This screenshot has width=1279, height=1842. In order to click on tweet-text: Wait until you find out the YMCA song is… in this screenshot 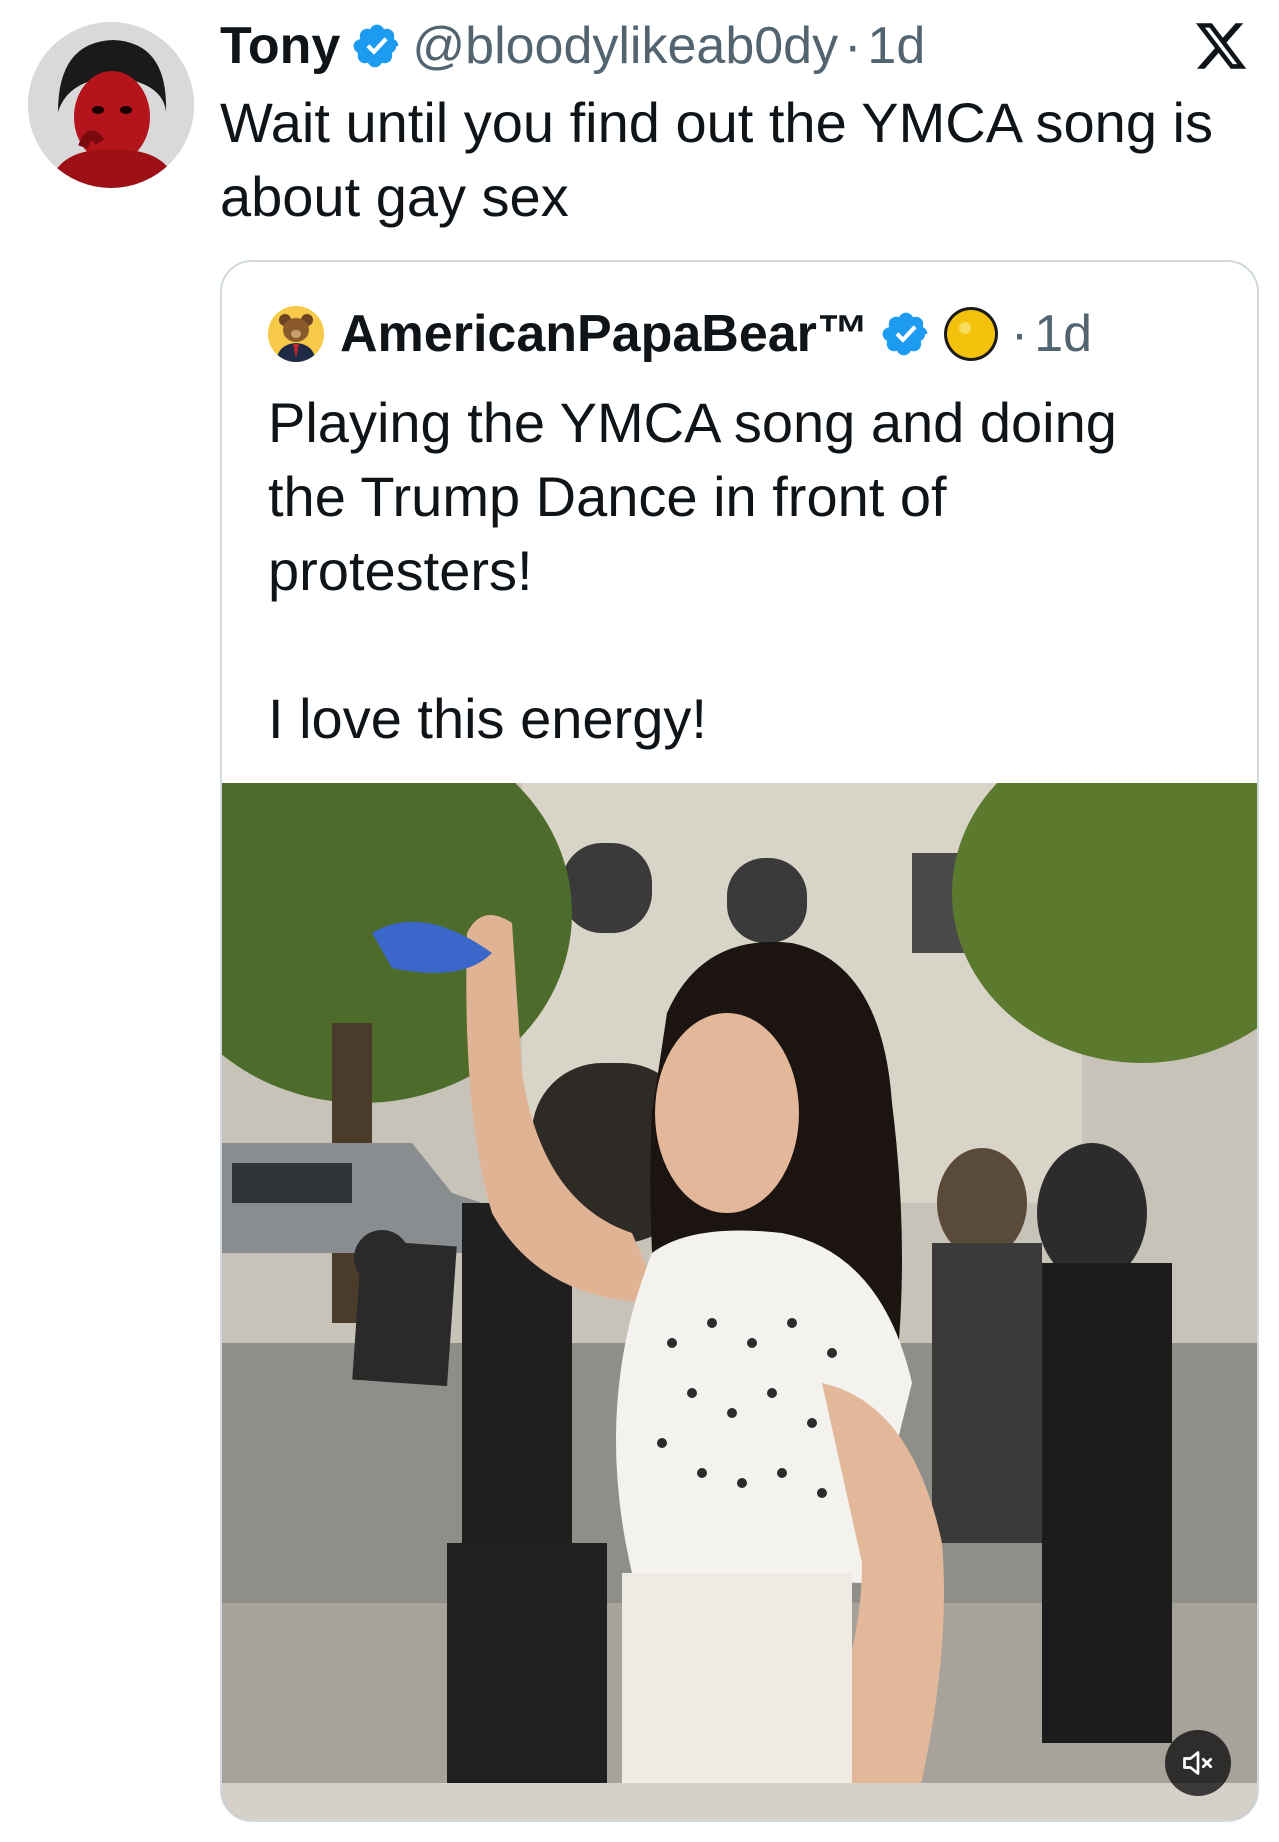, I will do `click(716, 159)`.